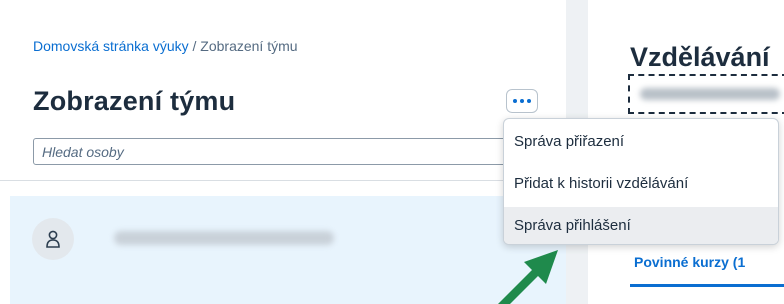  What do you see at coordinates (249, 46) in the screenshot?
I see `breadcrumb-current: Zobrazení týmu` at bounding box center [249, 46].